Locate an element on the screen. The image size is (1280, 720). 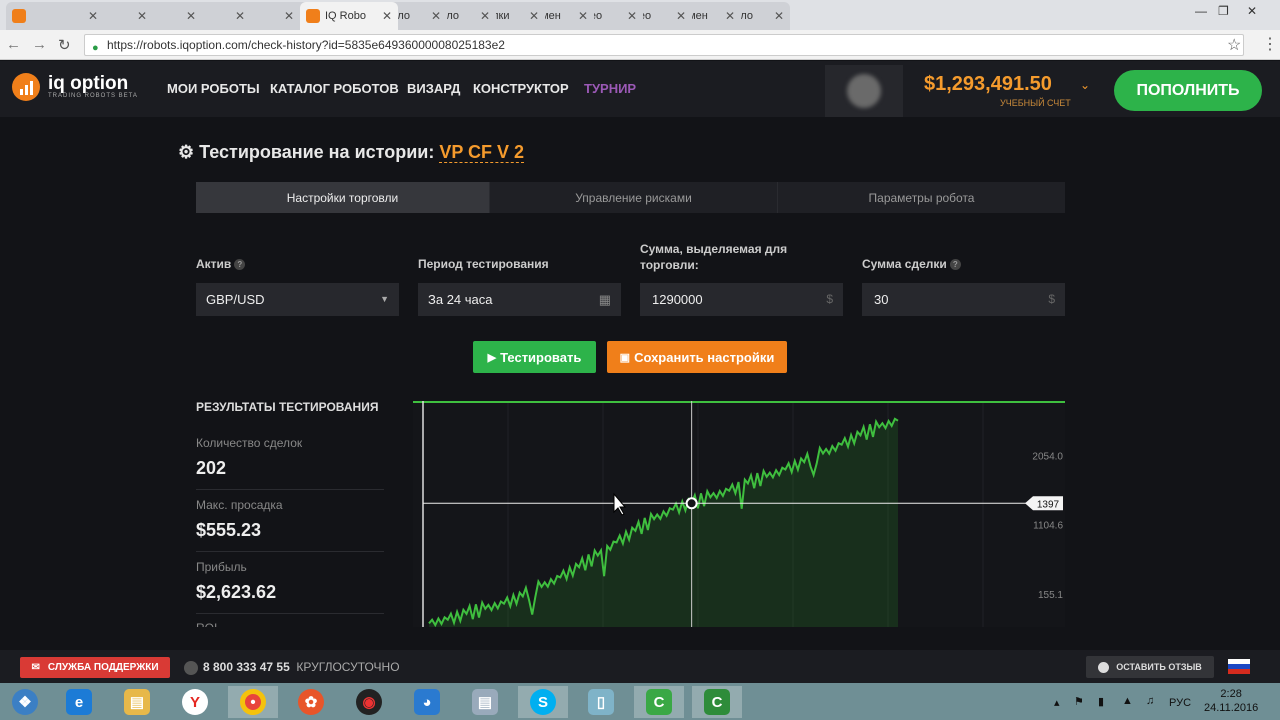
stat-label-profit: Прибыль is located at coordinates (221, 567).